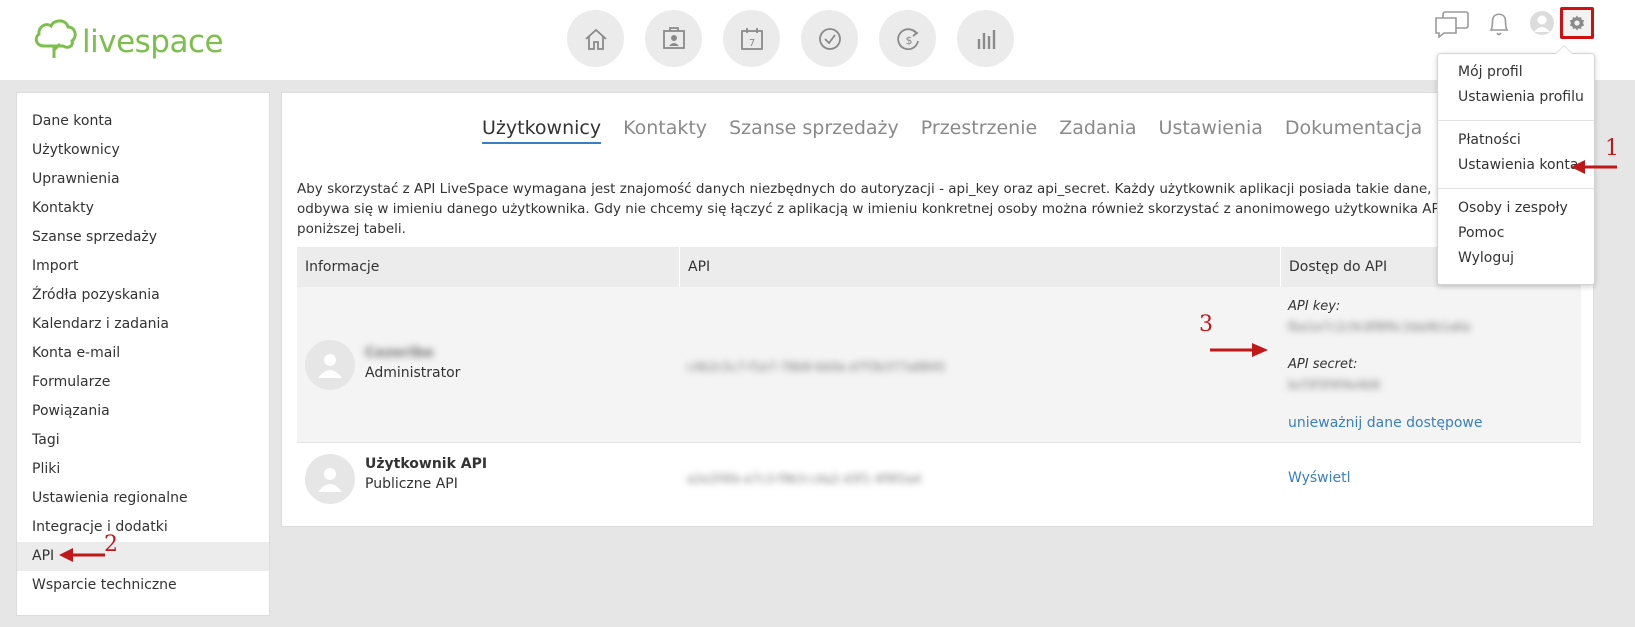  I want to click on contacts-icon, so click(673, 37).